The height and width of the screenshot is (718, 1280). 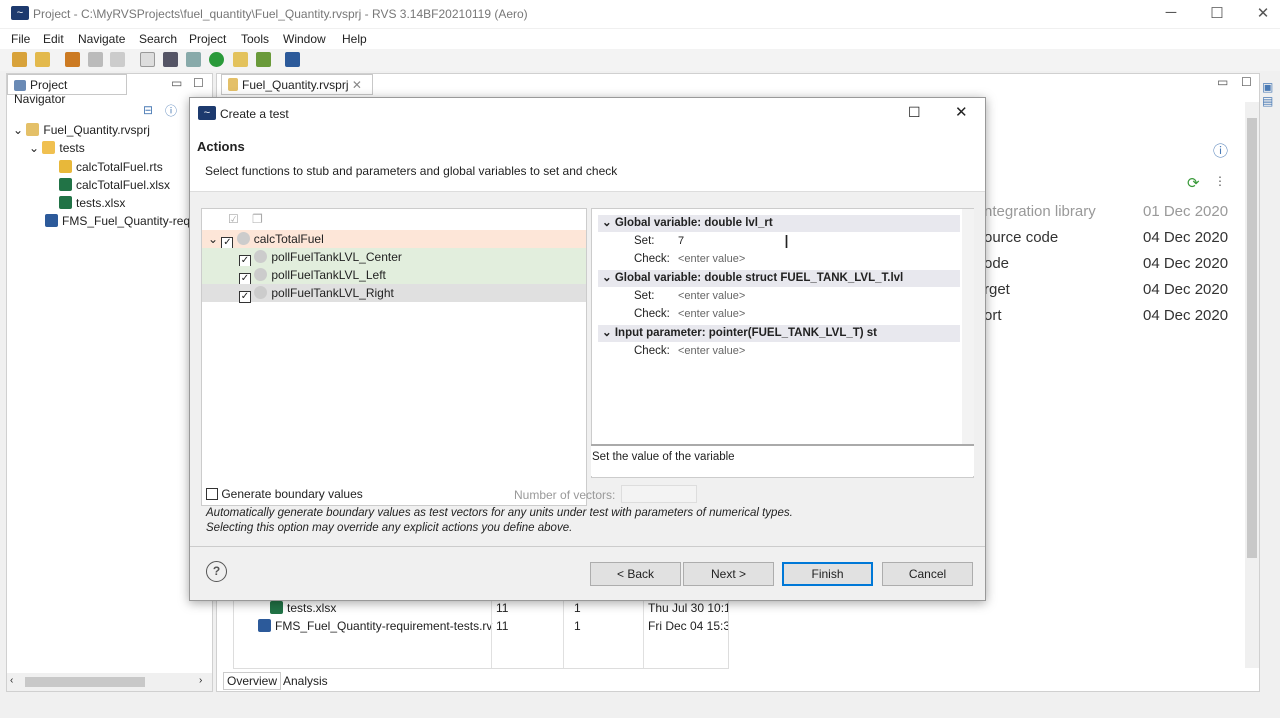 What do you see at coordinates (357, 85) in the screenshot?
I see `close-tab-icon: ✕` at bounding box center [357, 85].